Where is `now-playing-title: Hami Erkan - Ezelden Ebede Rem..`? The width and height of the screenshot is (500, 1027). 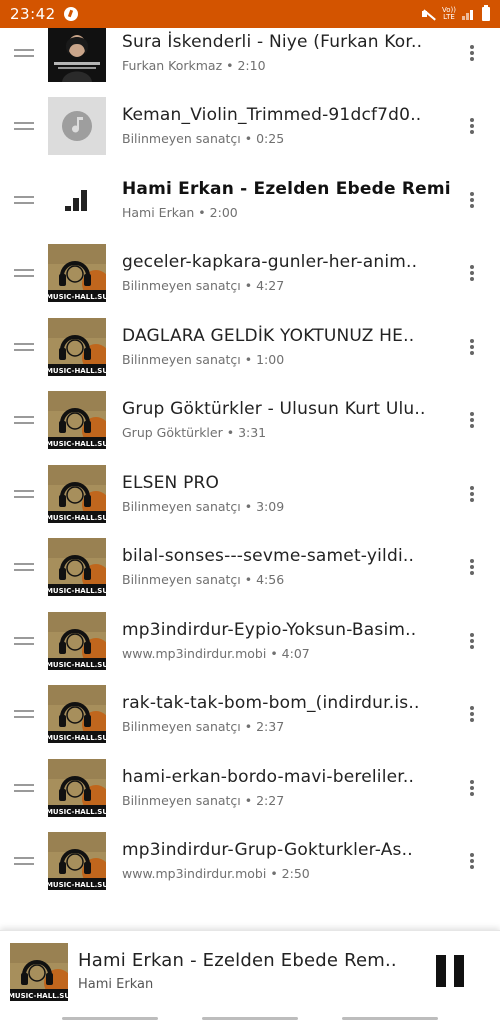
now-playing-title: Hami Erkan - Ezelden Ebede Rem.. is located at coordinates (237, 960).